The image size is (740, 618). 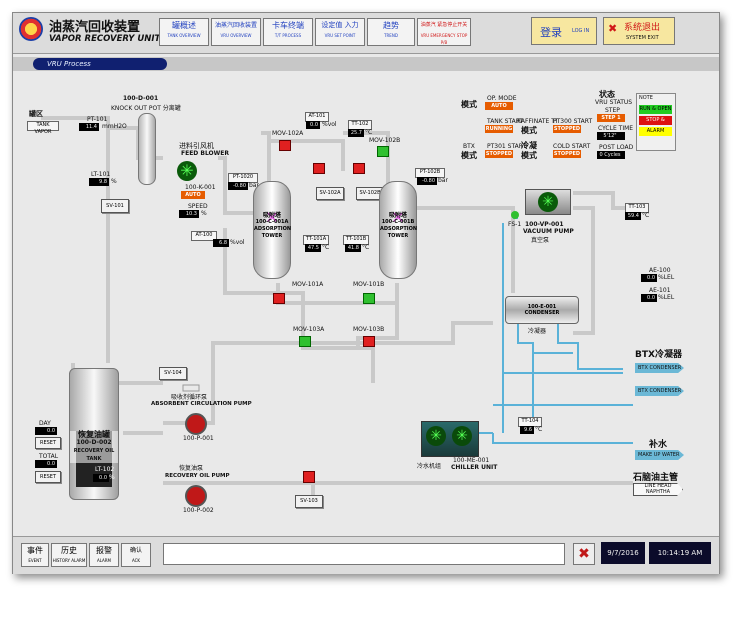 What do you see at coordinates (364, 554) in the screenshot?
I see `alarm-message-bar` at bounding box center [364, 554].